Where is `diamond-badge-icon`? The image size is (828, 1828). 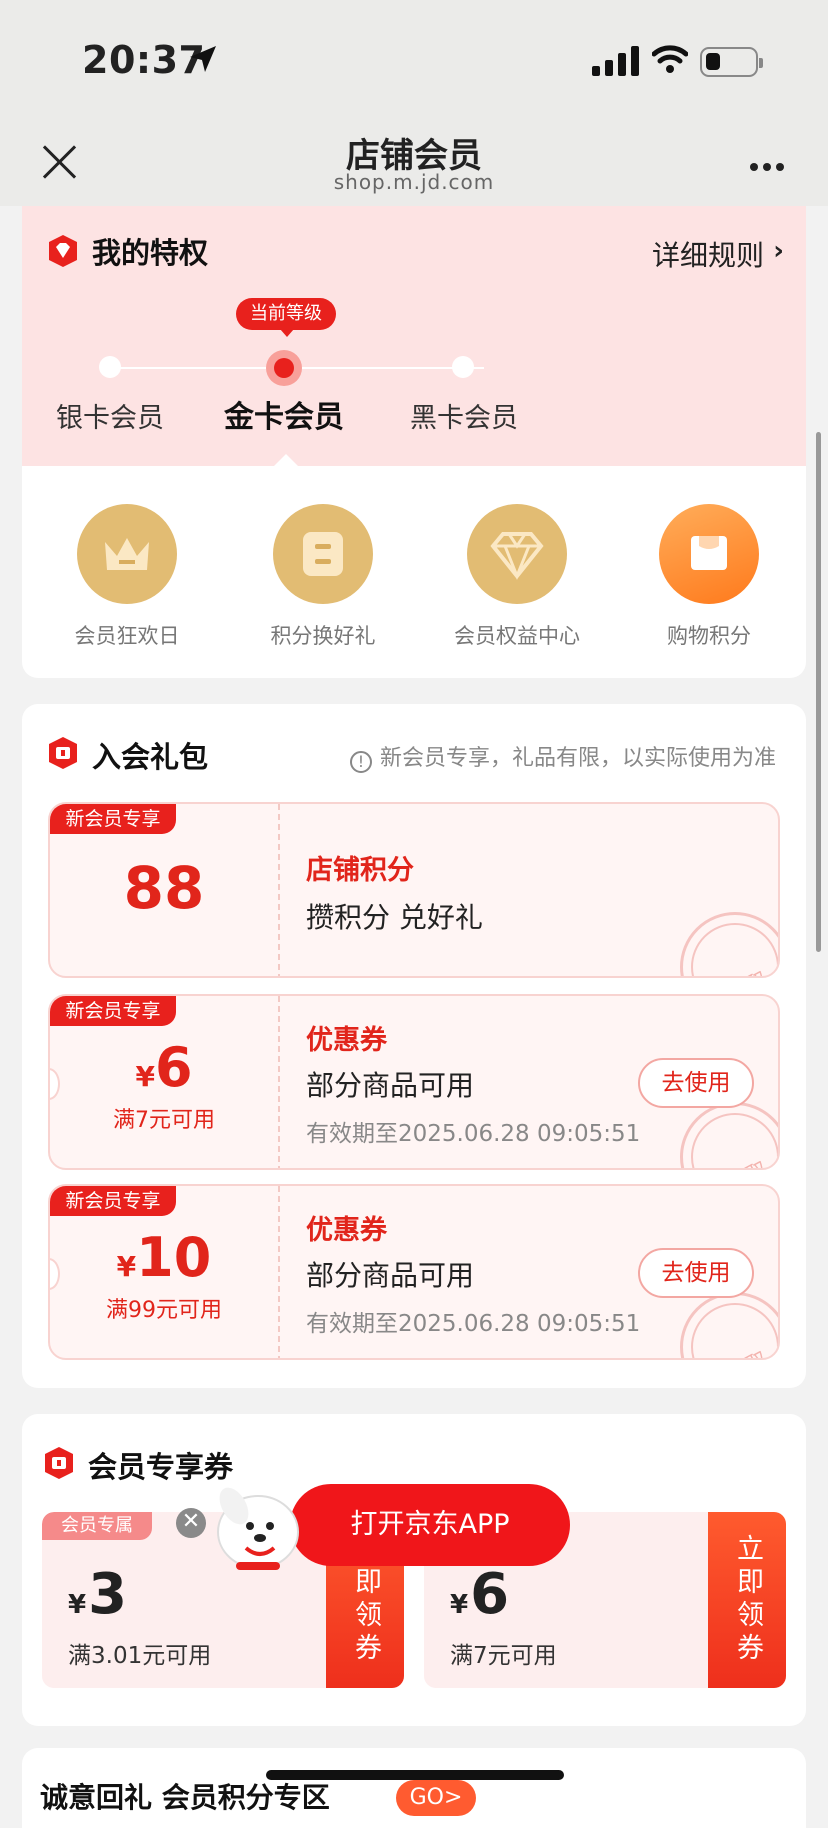 diamond-badge-icon is located at coordinates (63, 251).